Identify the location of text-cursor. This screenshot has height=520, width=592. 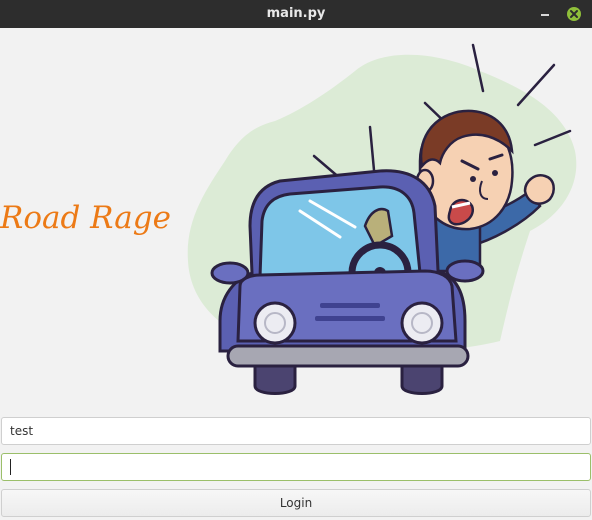
(10, 467).